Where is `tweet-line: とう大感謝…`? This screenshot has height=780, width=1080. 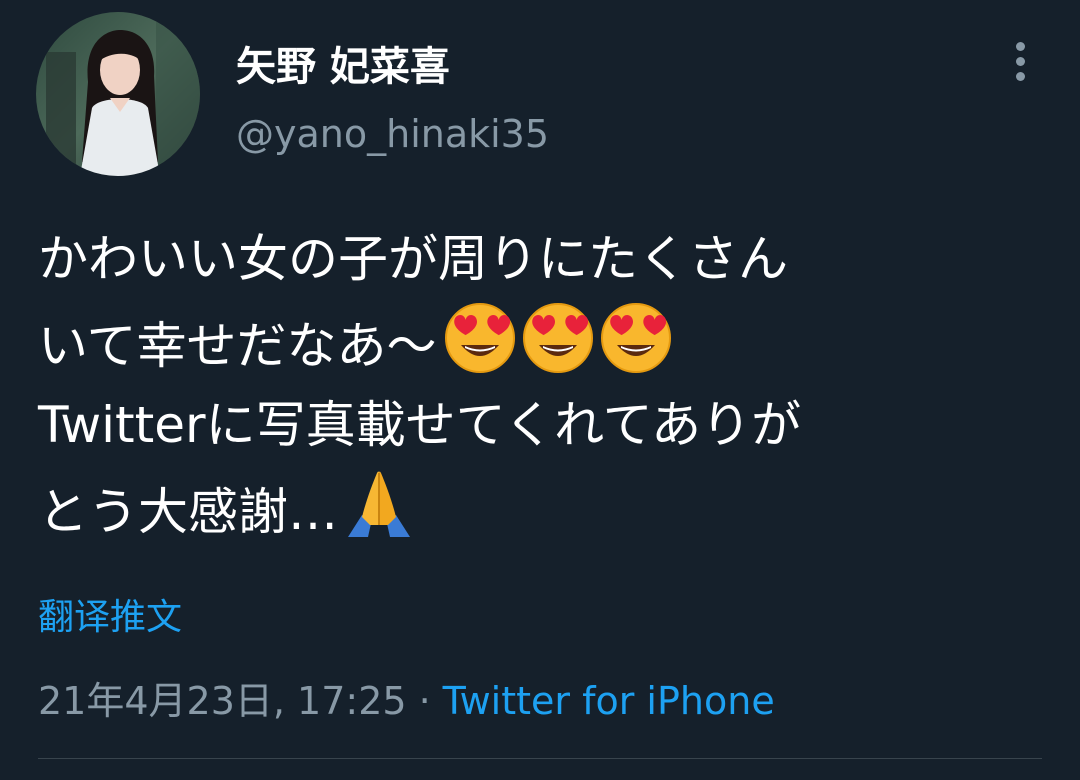 tweet-line: とう大感謝… is located at coordinates (543, 508).